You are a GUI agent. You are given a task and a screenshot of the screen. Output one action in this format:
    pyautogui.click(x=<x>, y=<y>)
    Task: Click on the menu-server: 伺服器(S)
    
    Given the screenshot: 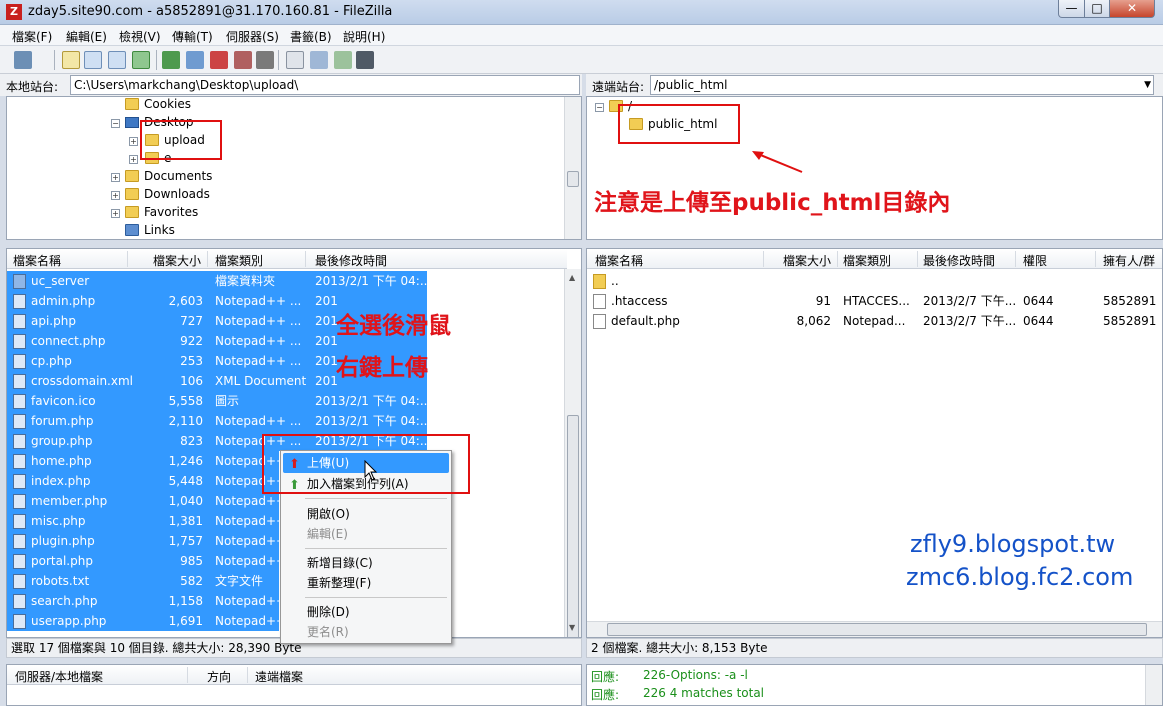 What is the action you would take?
    pyautogui.click(x=252, y=36)
    